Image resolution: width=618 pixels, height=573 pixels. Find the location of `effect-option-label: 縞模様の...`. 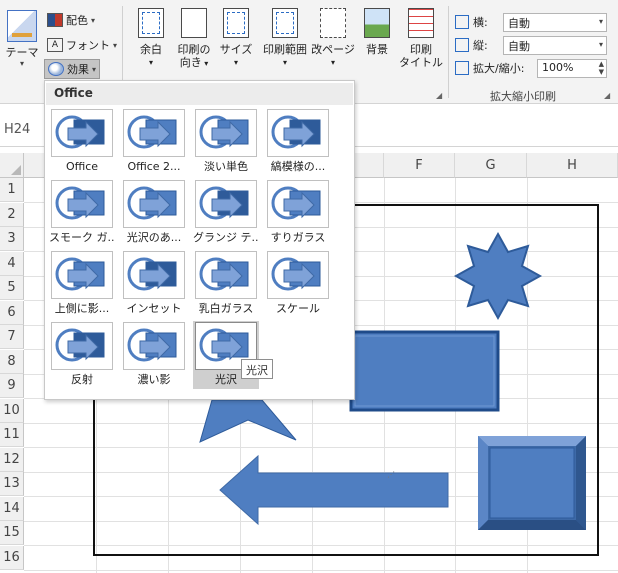

effect-option-label: 縞模様の... is located at coordinates (298, 166).